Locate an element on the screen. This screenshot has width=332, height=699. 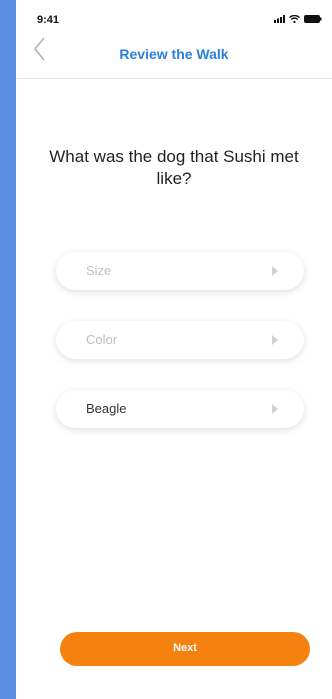
nav-bar: Review the Walk is located at coordinates (174, 54).